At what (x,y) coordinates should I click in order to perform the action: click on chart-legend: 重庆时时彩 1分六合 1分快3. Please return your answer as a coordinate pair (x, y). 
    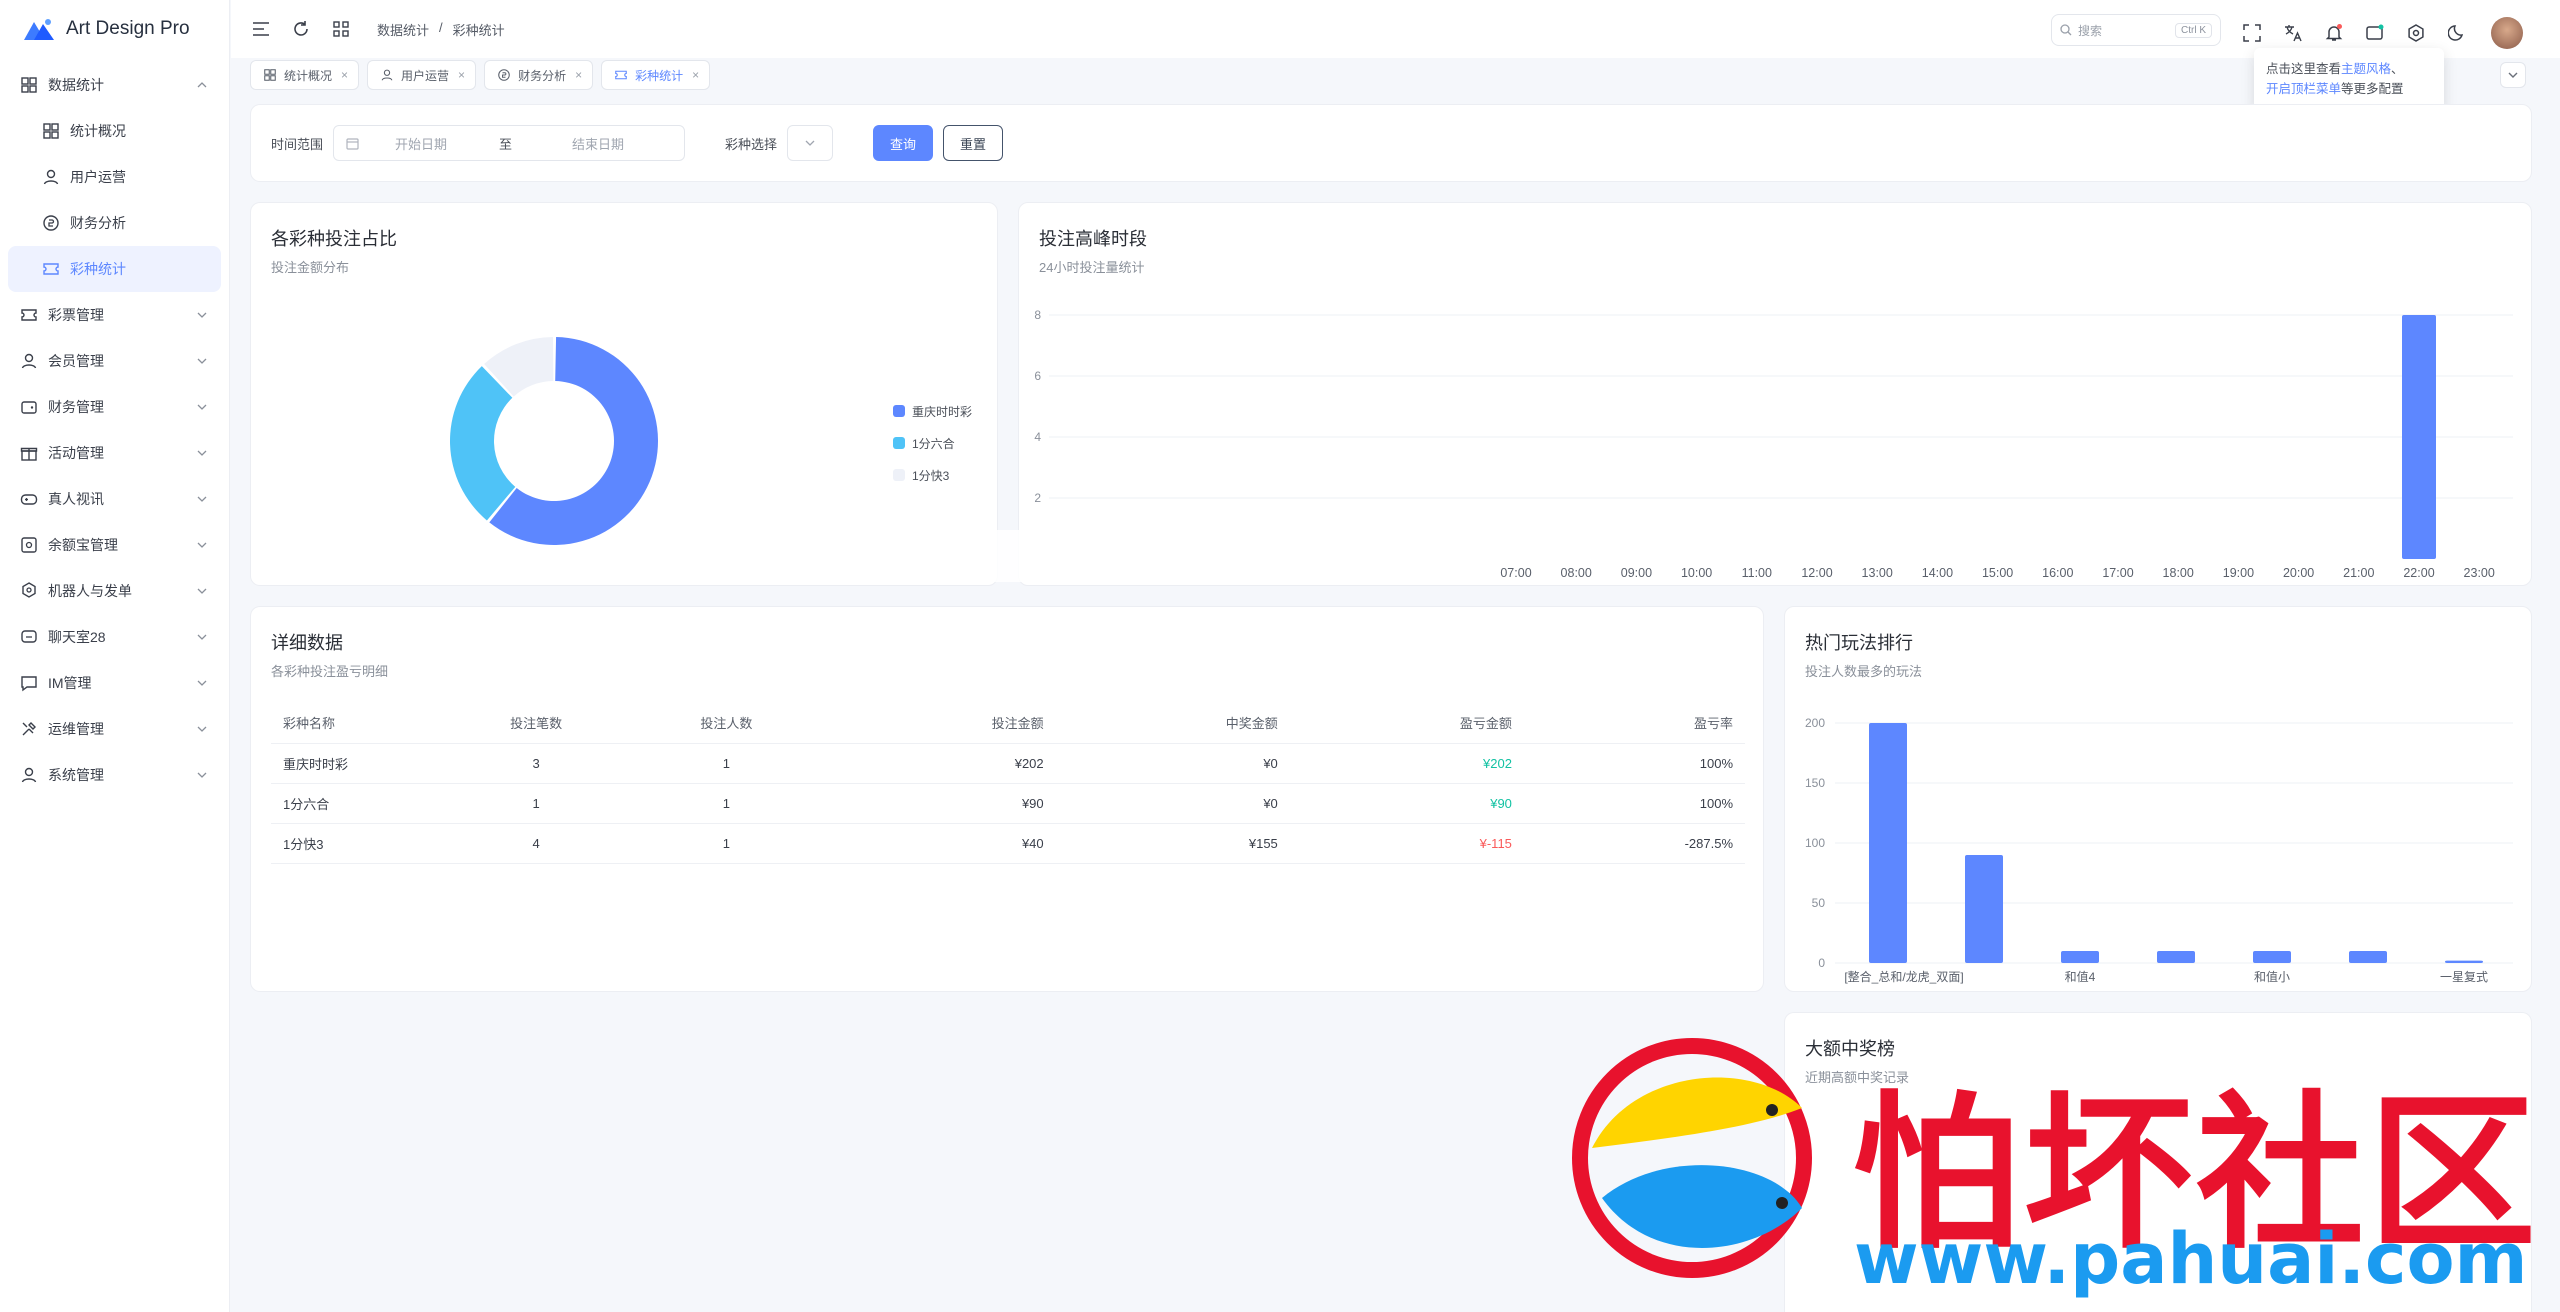
    Looking at the image, I should click on (932, 443).